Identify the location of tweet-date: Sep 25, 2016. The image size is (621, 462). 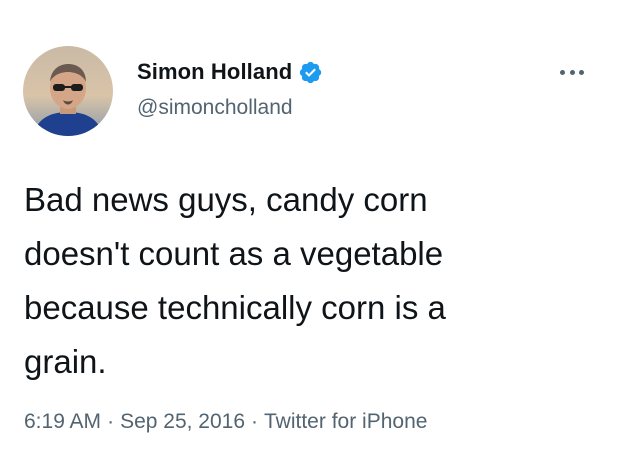
(182, 421).